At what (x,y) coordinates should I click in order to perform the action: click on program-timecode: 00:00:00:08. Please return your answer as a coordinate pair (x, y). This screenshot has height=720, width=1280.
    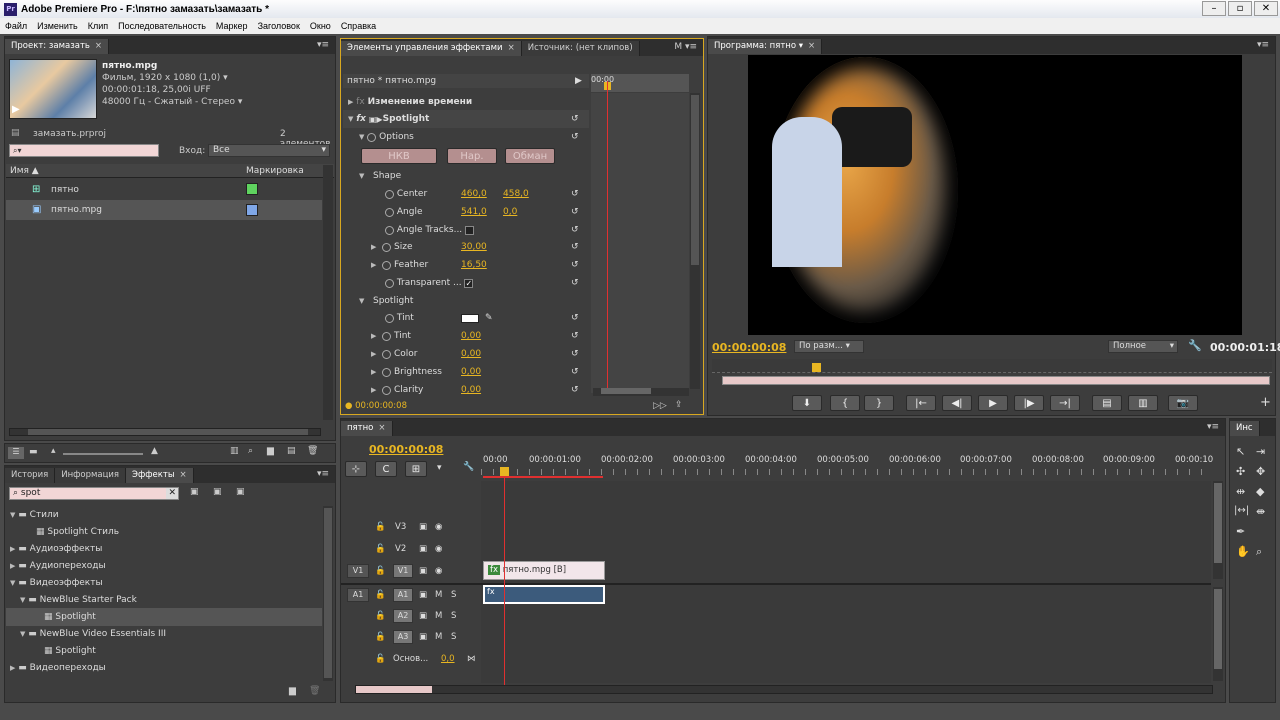
    Looking at the image, I should click on (749, 347).